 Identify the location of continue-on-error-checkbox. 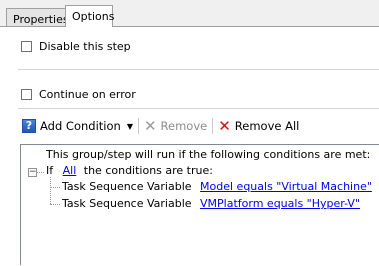
(26, 94).